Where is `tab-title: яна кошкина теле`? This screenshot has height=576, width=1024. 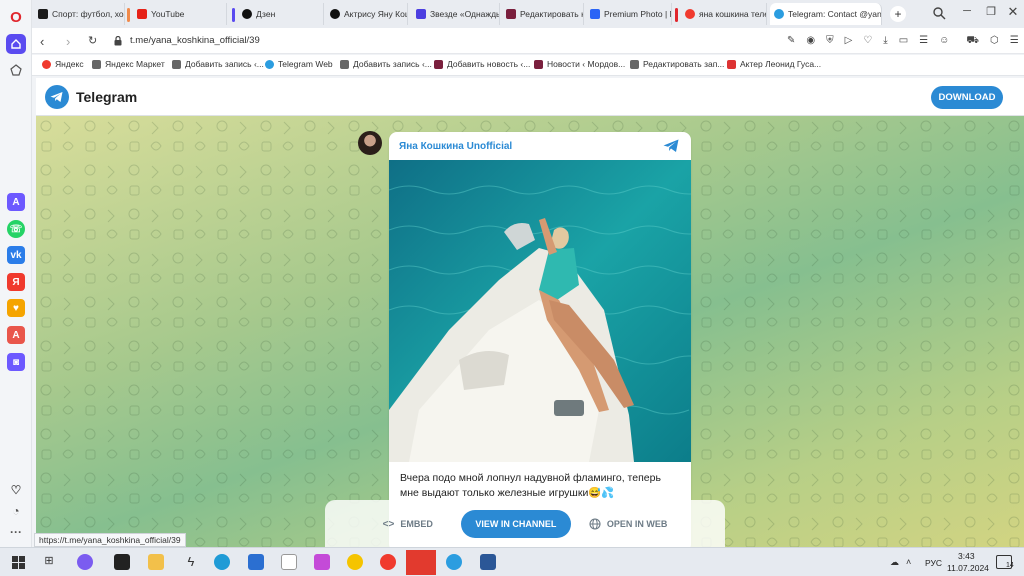 tab-title: яна кошкина теле is located at coordinates (733, 14).